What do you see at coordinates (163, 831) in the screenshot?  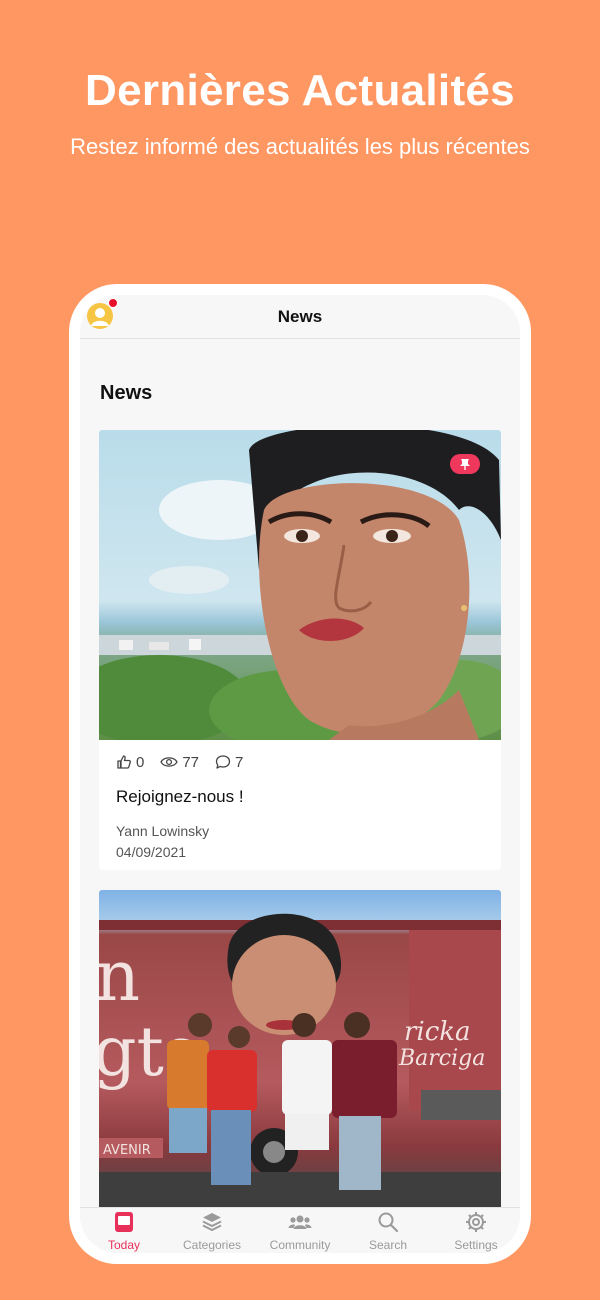 I see `article-author: Yann Lowinsky` at bounding box center [163, 831].